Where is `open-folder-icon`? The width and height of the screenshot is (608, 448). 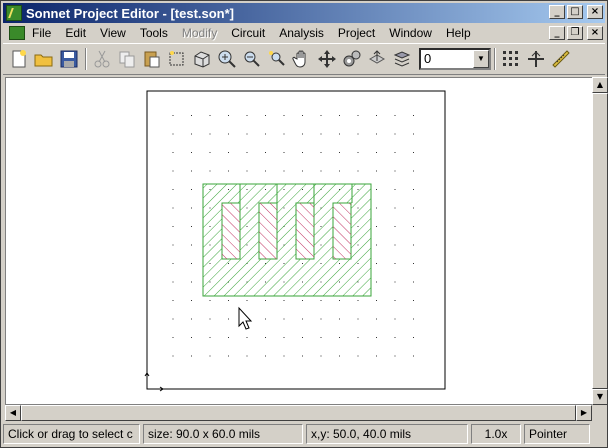 open-folder-icon is located at coordinates (44, 59).